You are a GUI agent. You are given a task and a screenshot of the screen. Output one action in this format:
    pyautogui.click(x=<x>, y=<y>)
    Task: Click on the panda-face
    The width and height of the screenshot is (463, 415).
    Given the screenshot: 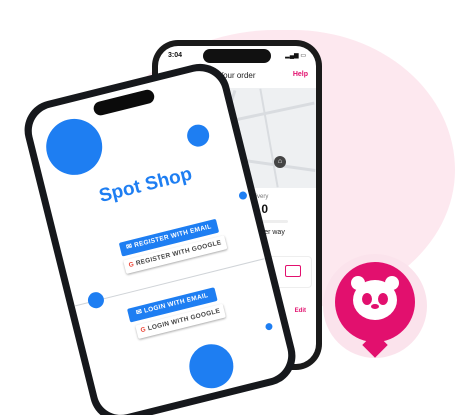 What is the action you would take?
    pyautogui.click(x=375, y=300)
    